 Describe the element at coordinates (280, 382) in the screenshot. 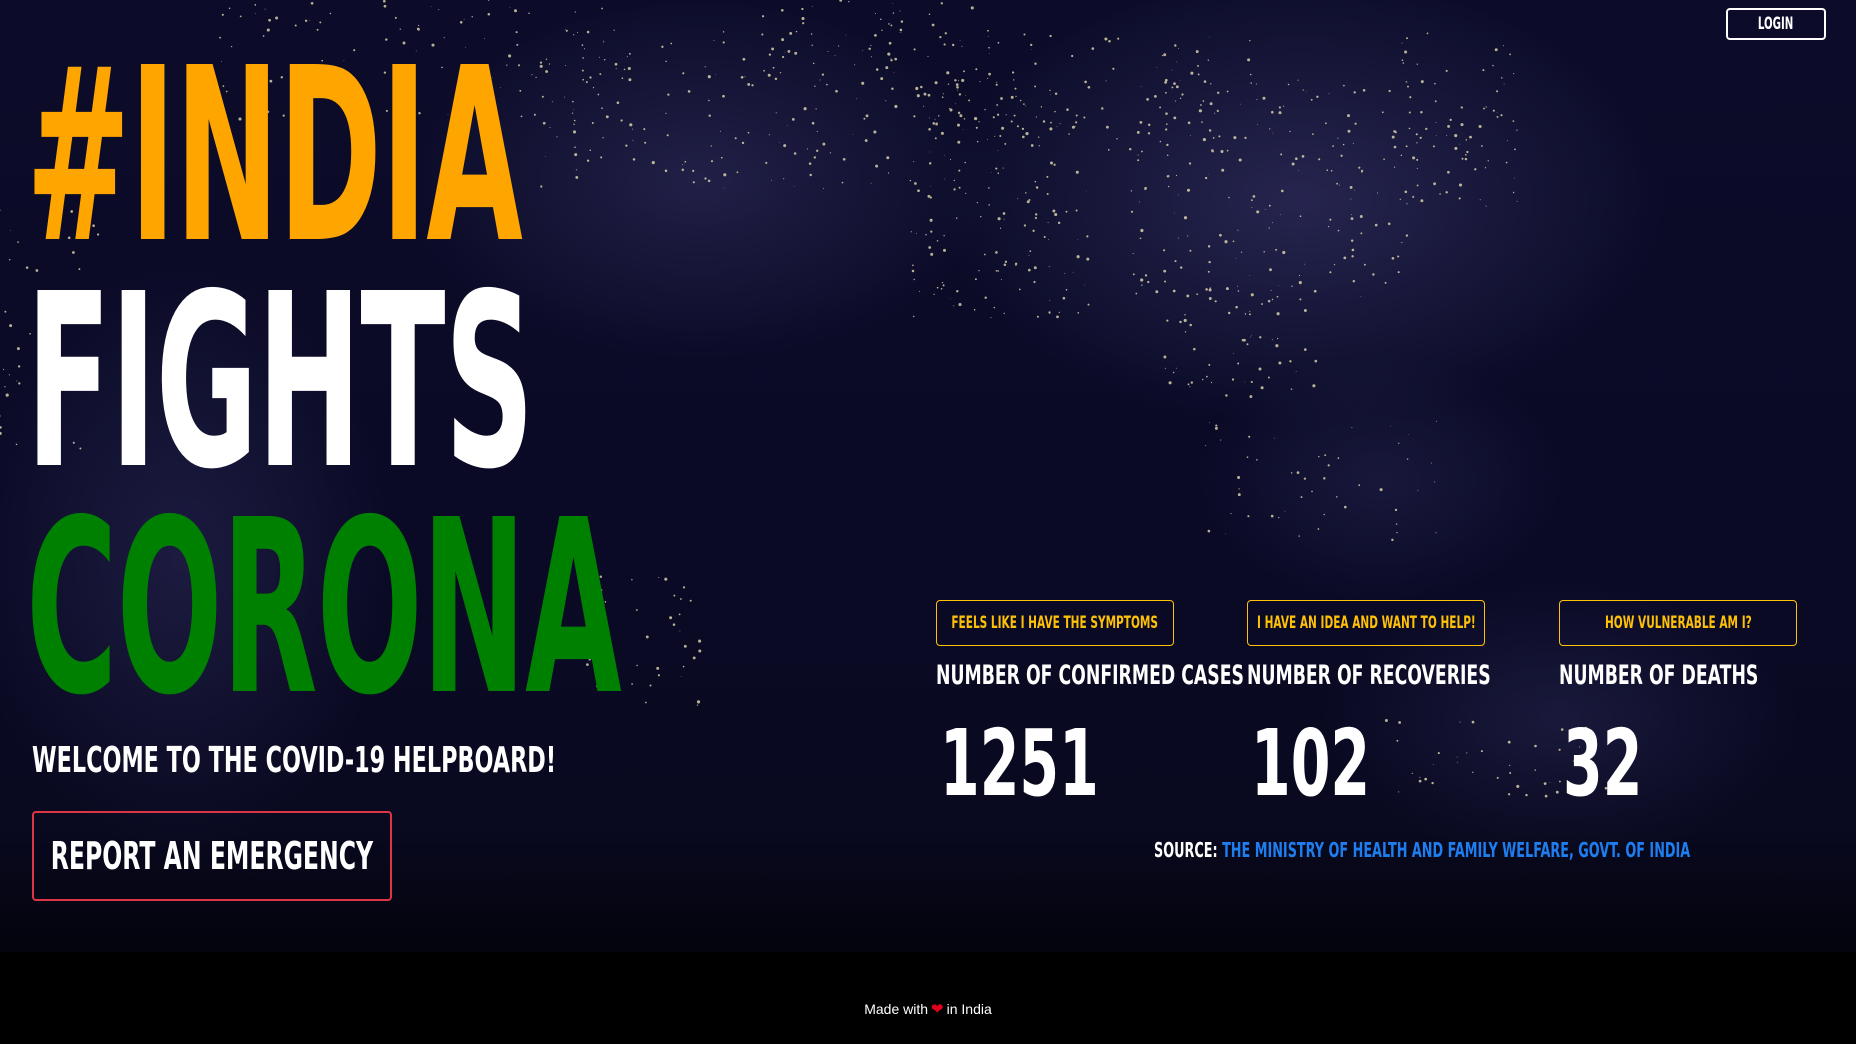

I see `headline-fights: FIGHTS` at that location.